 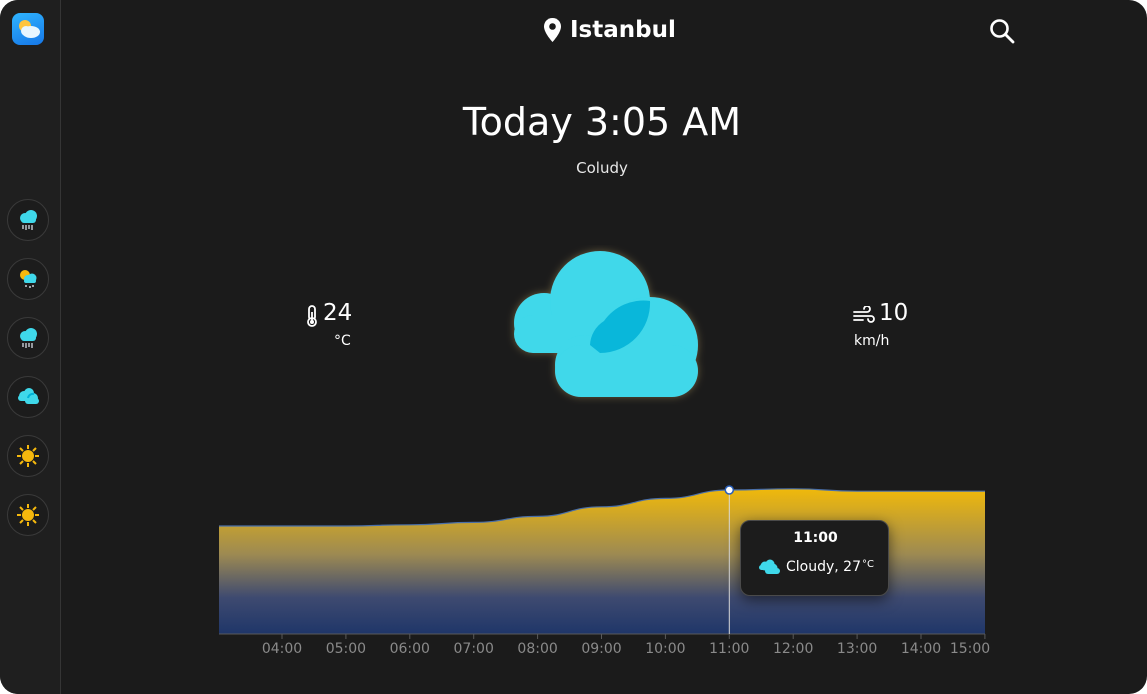 What do you see at coordinates (312, 316) in the screenshot?
I see `thermometer-icon` at bounding box center [312, 316].